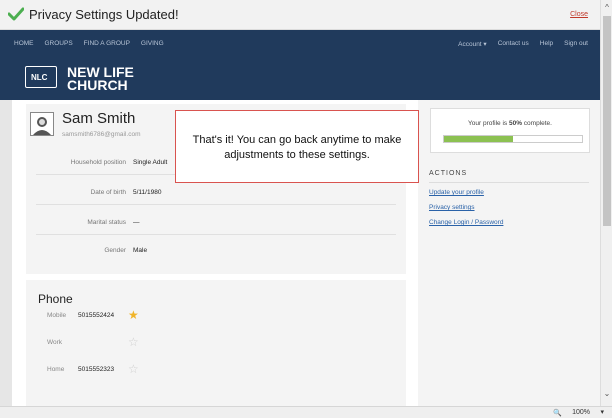 Image resolution: width=612 pixels, height=418 pixels. Describe the element at coordinates (509, 182) in the screenshot. I see `divider` at that location.